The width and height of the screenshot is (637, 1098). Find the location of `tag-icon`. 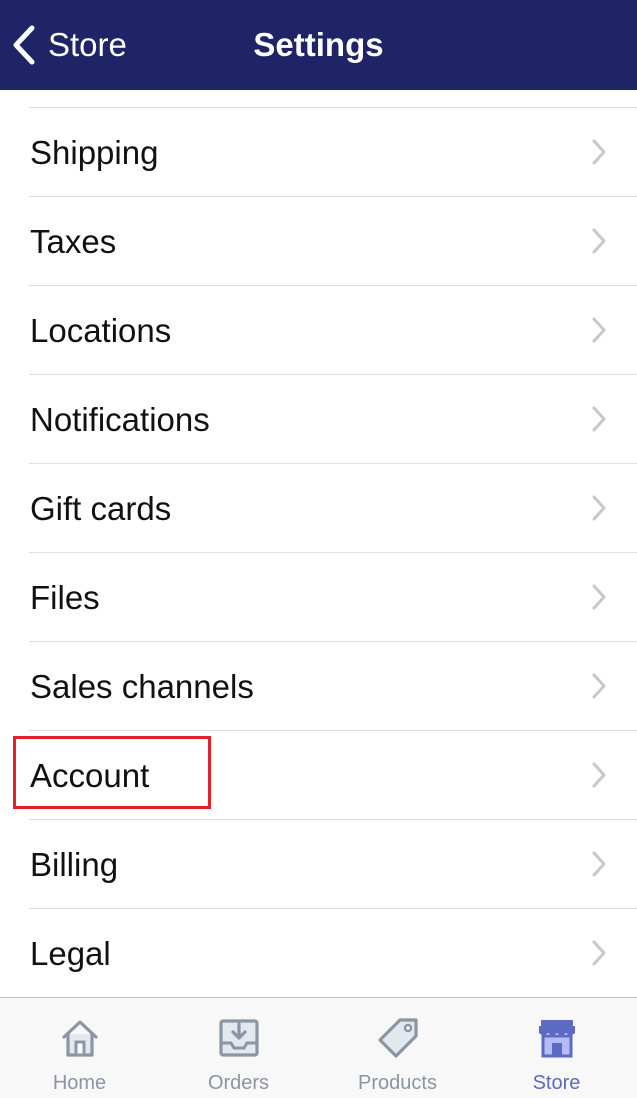

tag-icon is located at coordinates (397, 1038).